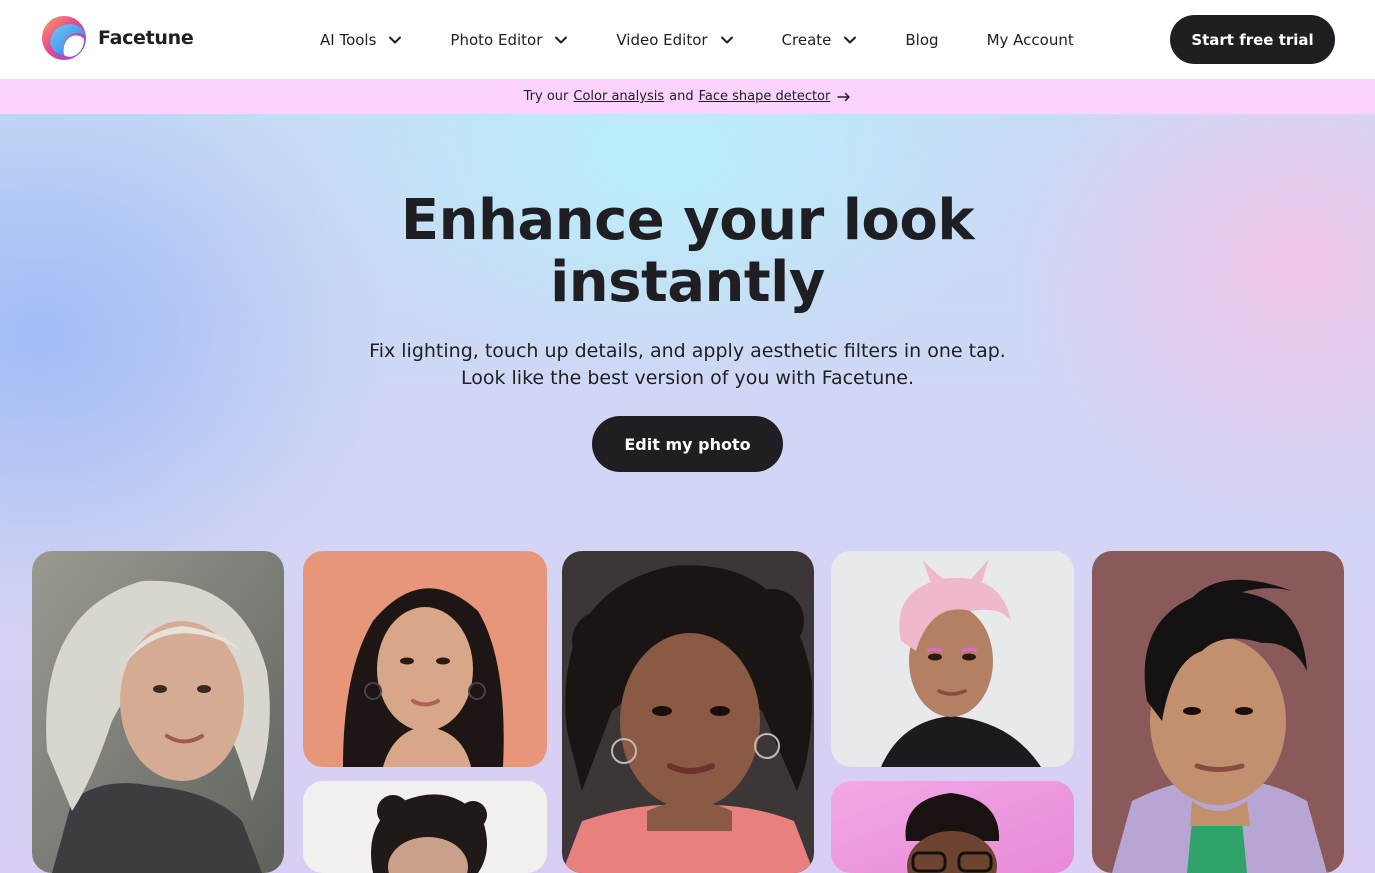  What do you see at coordinates (952, 827) in the screenshot?
I see `portrait-man-glasses-pink-background` at bounding box center [952, 827].